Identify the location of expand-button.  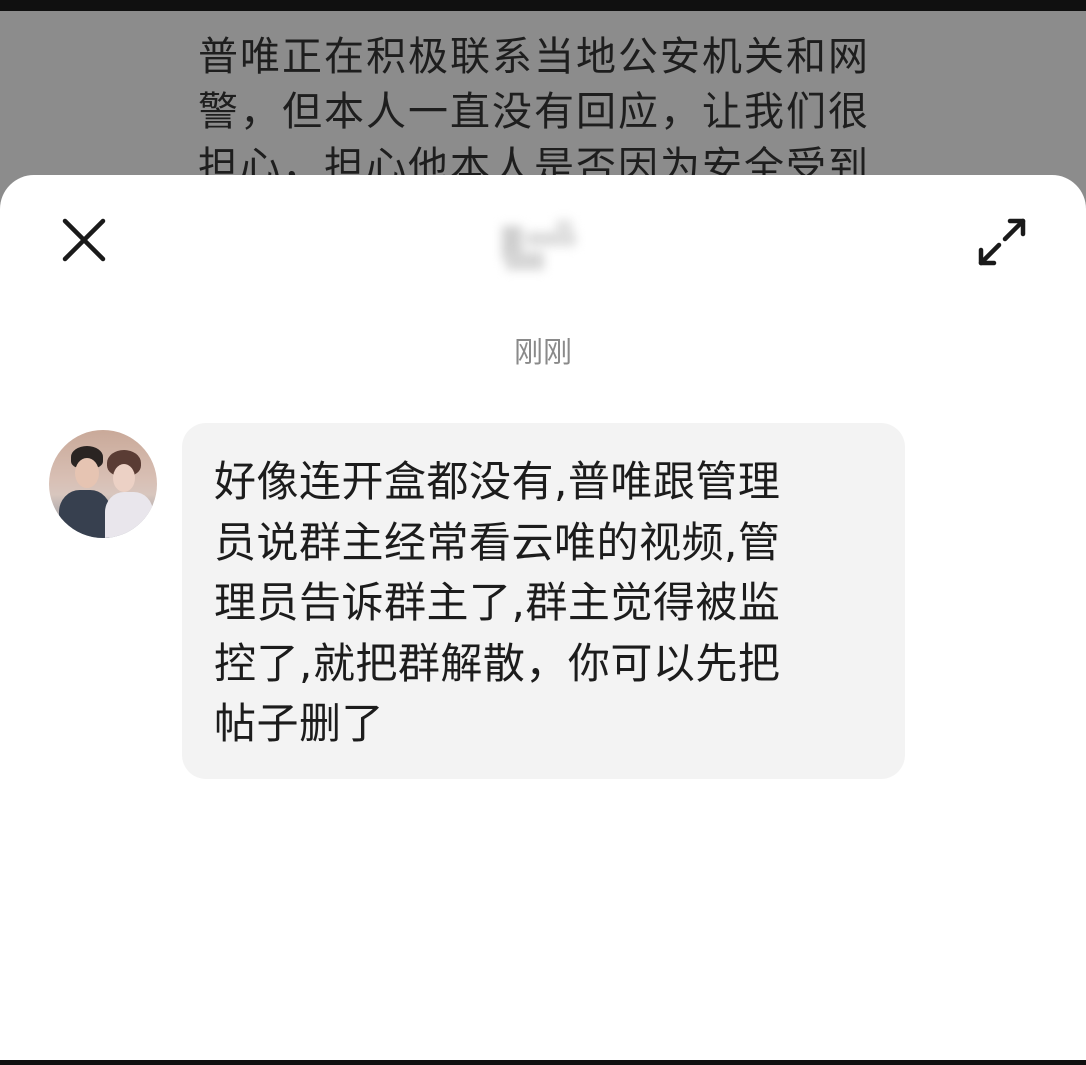
(1002, 242).